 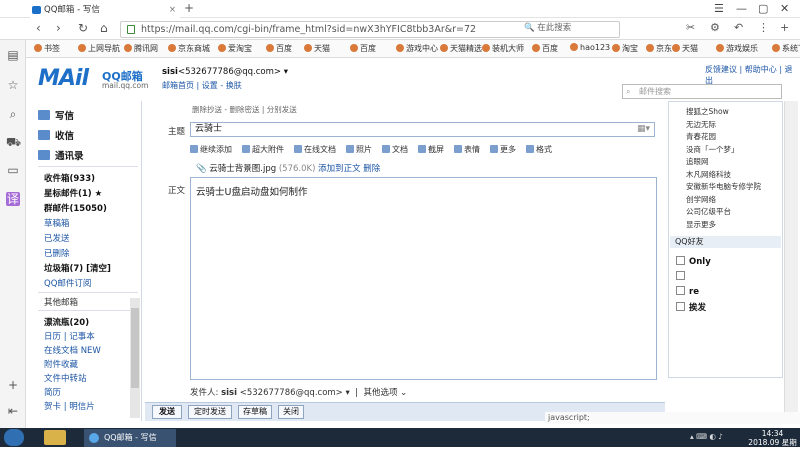 I want to click on sidebar-search-icon: ⌕, so click(x=13, y=114).